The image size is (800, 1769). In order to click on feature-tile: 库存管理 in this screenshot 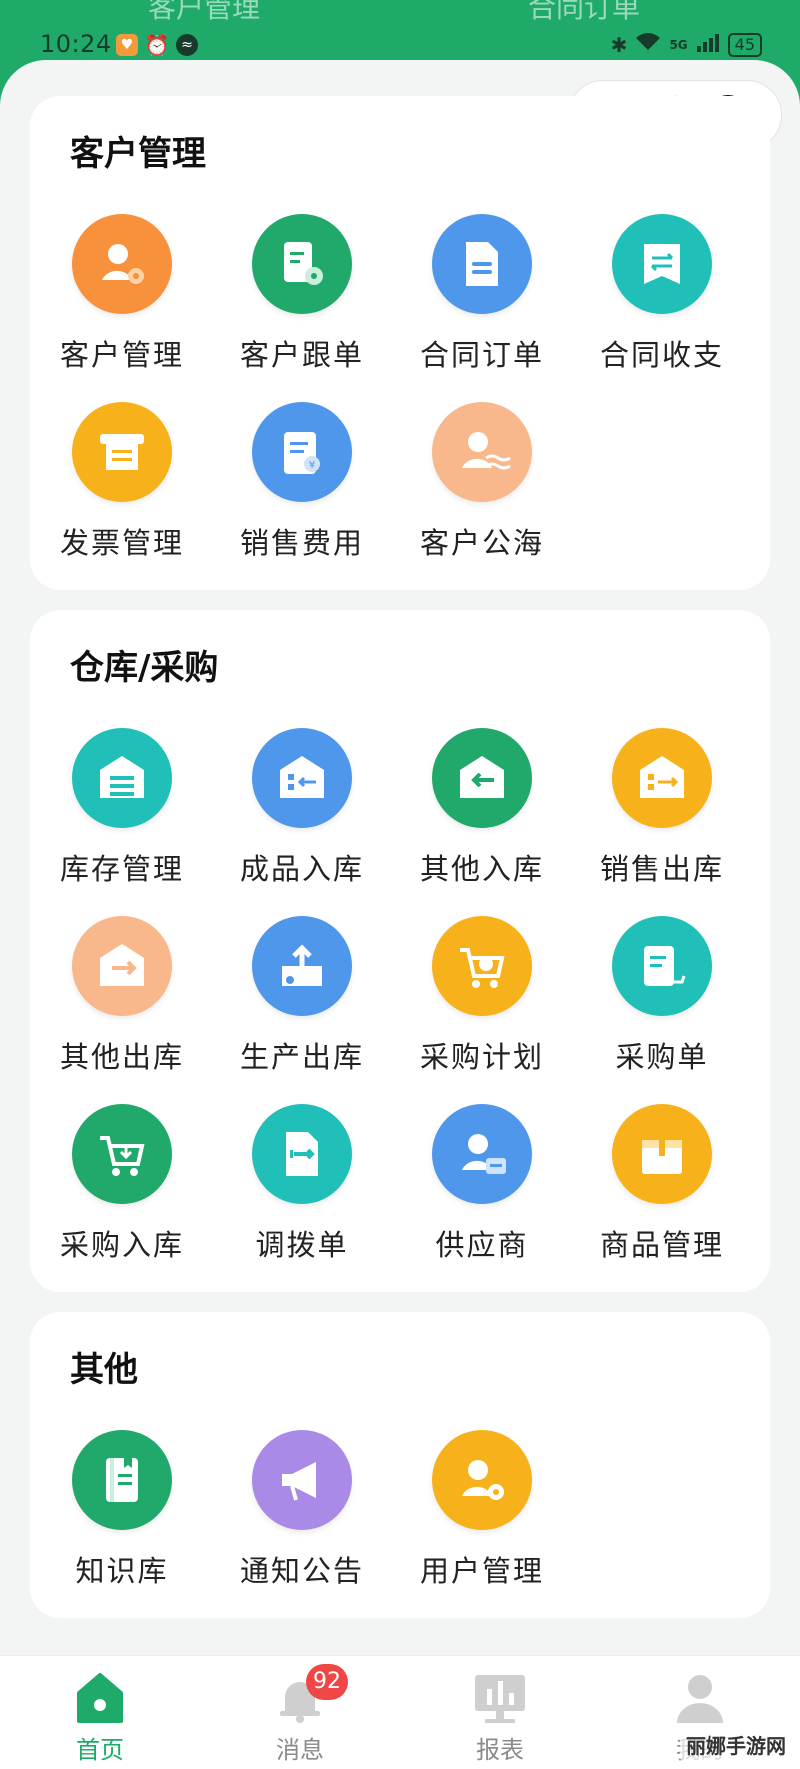, I will do `click(122, 808)`.